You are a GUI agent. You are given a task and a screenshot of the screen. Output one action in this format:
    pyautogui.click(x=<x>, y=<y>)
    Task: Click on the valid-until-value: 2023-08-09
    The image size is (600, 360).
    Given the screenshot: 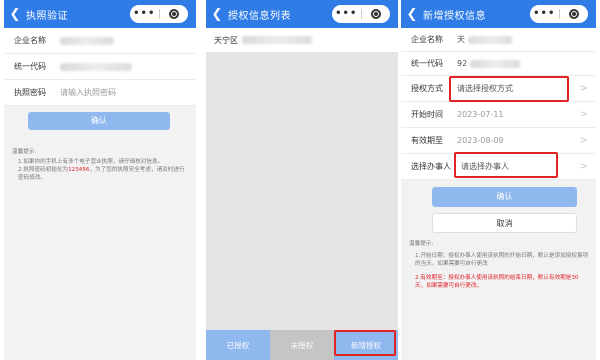 What is the action you would take?
    pyautogui.click(x=480, y=140)
    